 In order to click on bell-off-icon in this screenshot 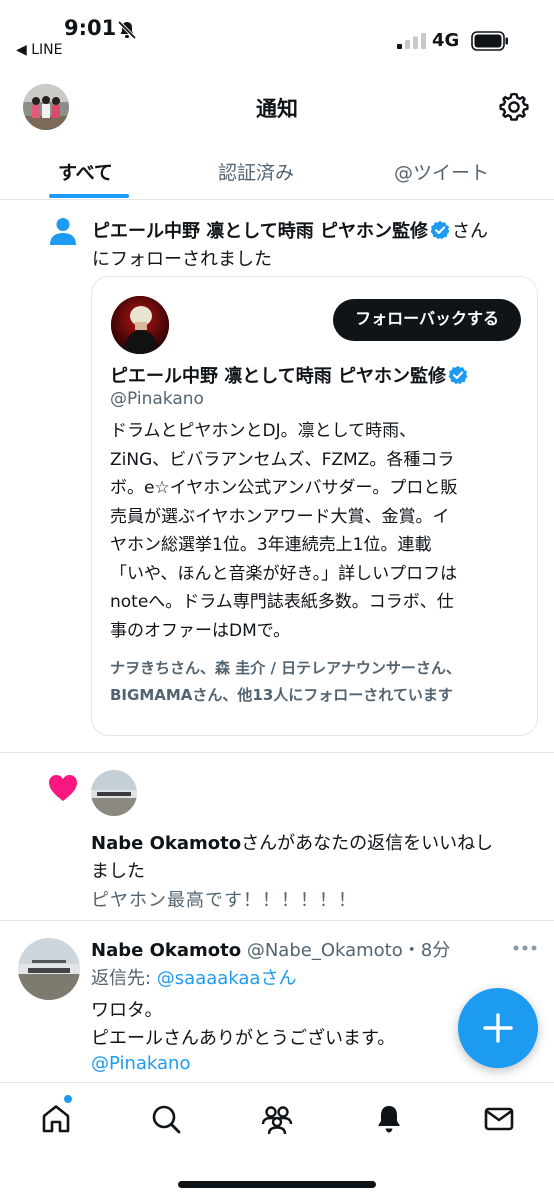, I will do `click(127, 30)`.